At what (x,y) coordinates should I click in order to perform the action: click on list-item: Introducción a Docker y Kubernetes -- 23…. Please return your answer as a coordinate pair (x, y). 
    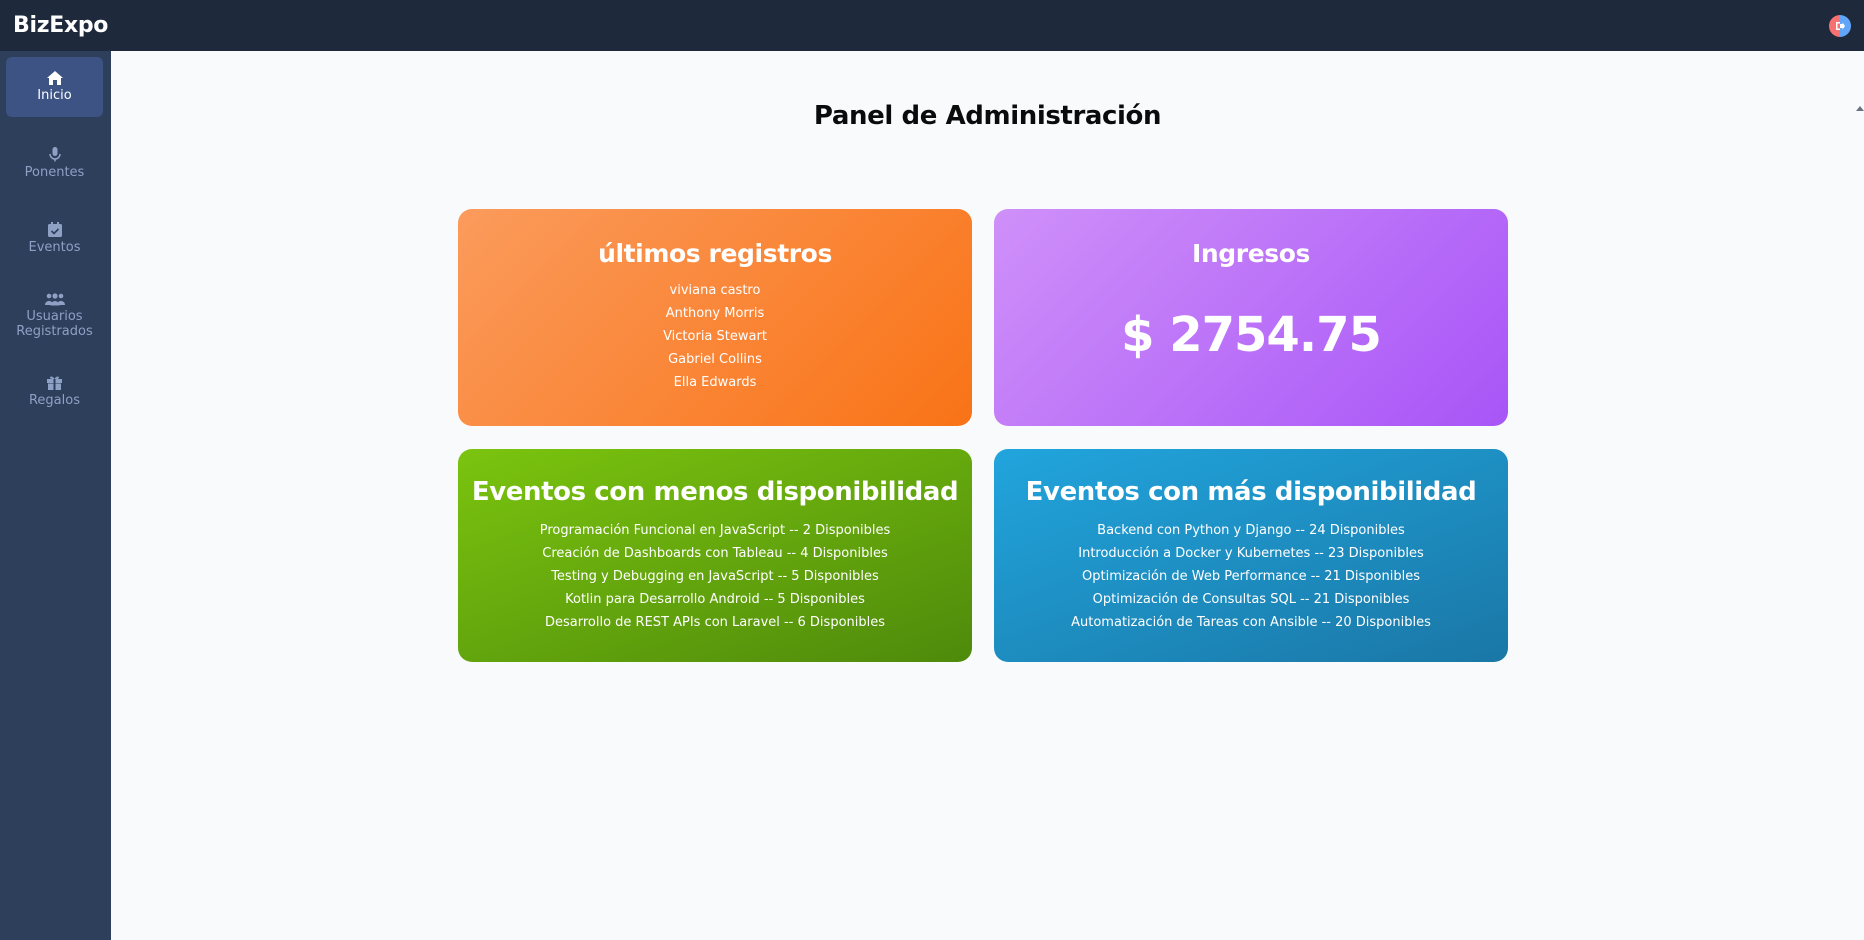
    Looking at the image, I should click on (1251, 553).